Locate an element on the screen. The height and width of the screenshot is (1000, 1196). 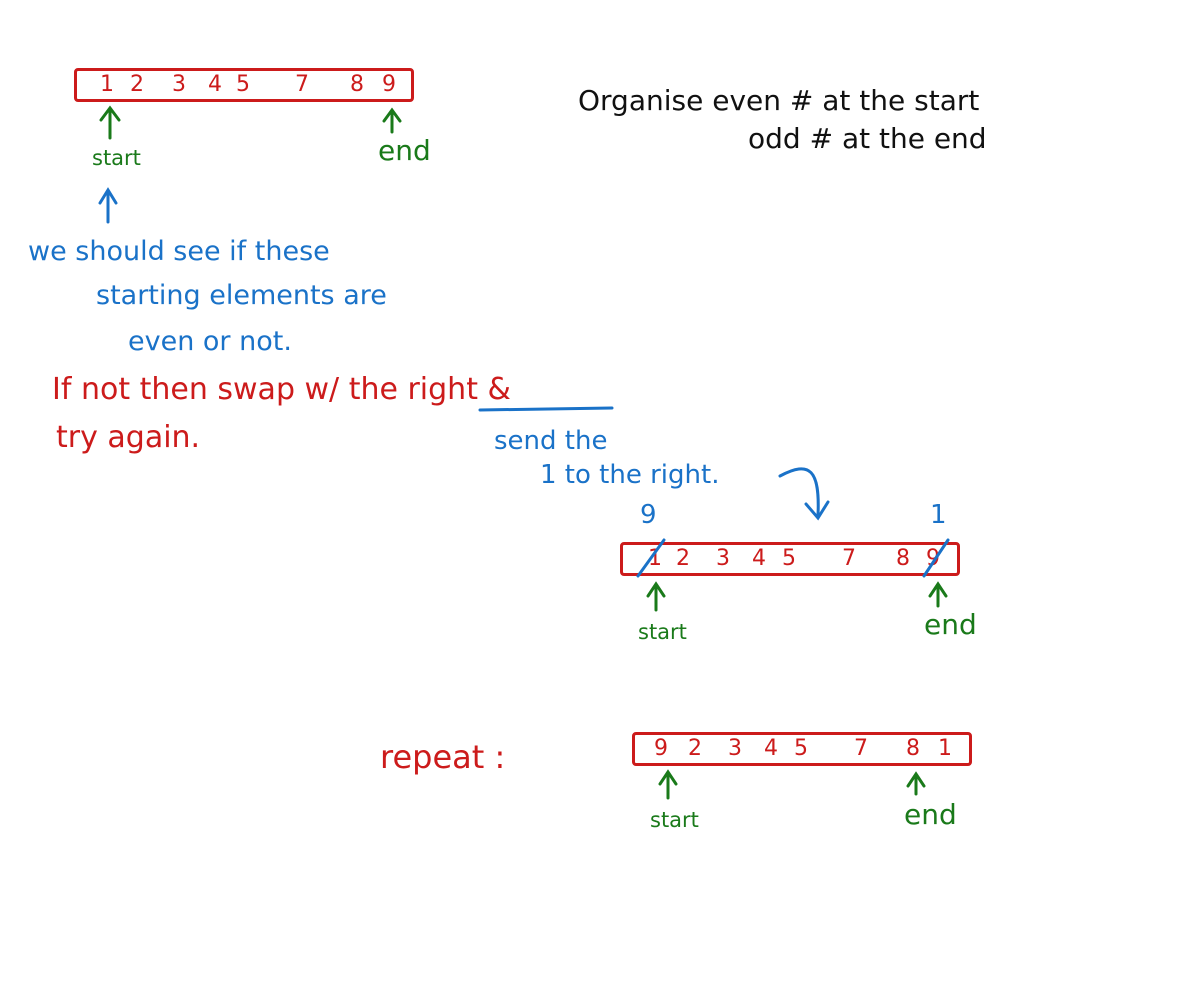
array-3-end-label: end is located at coordinates (930, 814).